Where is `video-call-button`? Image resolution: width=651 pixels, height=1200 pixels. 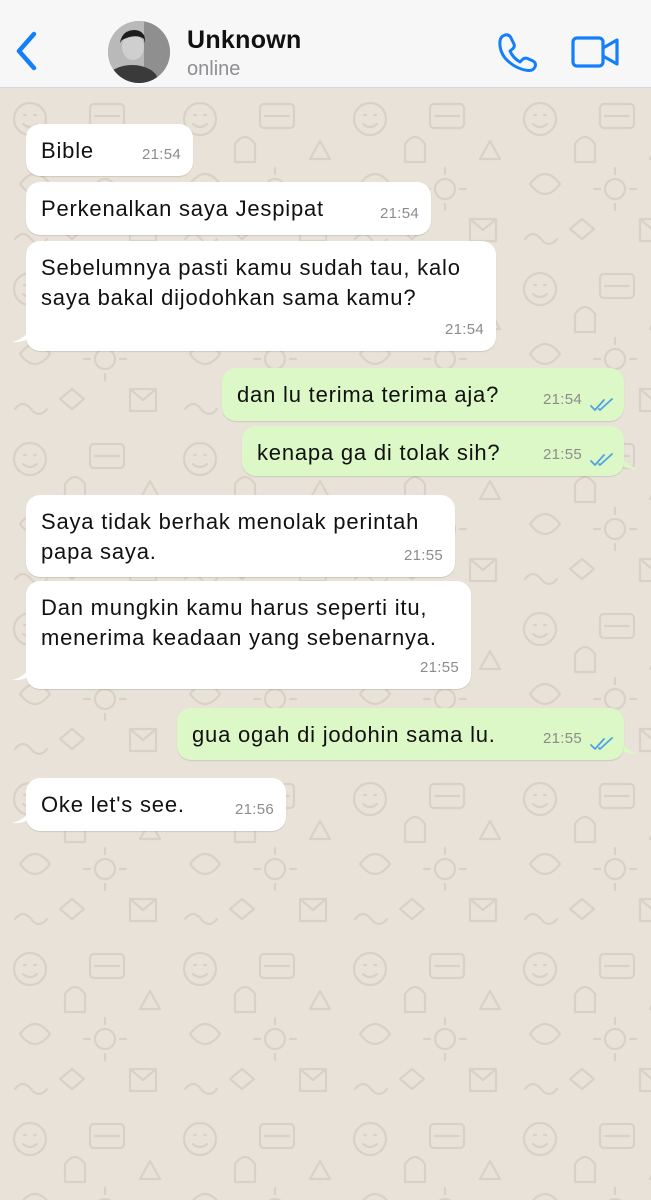
video-call-button is located at coordinates (596, 52).